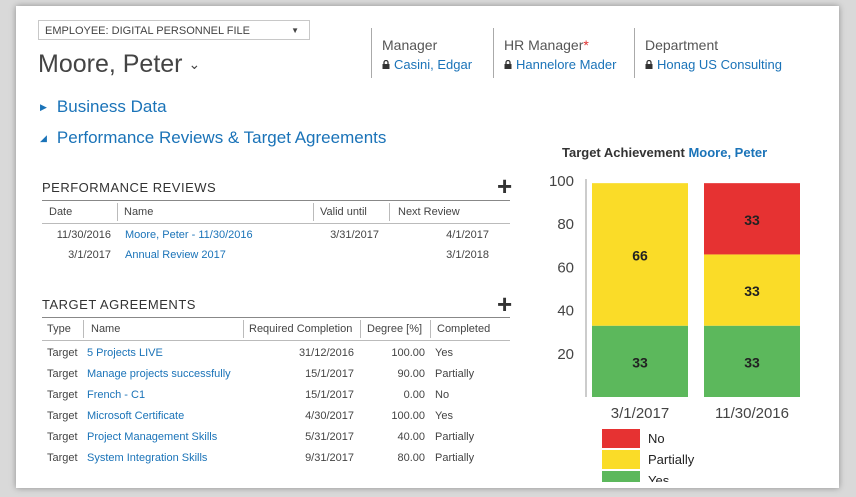 The height and width of the screenshot is (497, 856). What do you see at coordinates (43, 138) in the screenshot?
I see `collapse-triangle-icon: ◢` at bounding box center [43, 138].